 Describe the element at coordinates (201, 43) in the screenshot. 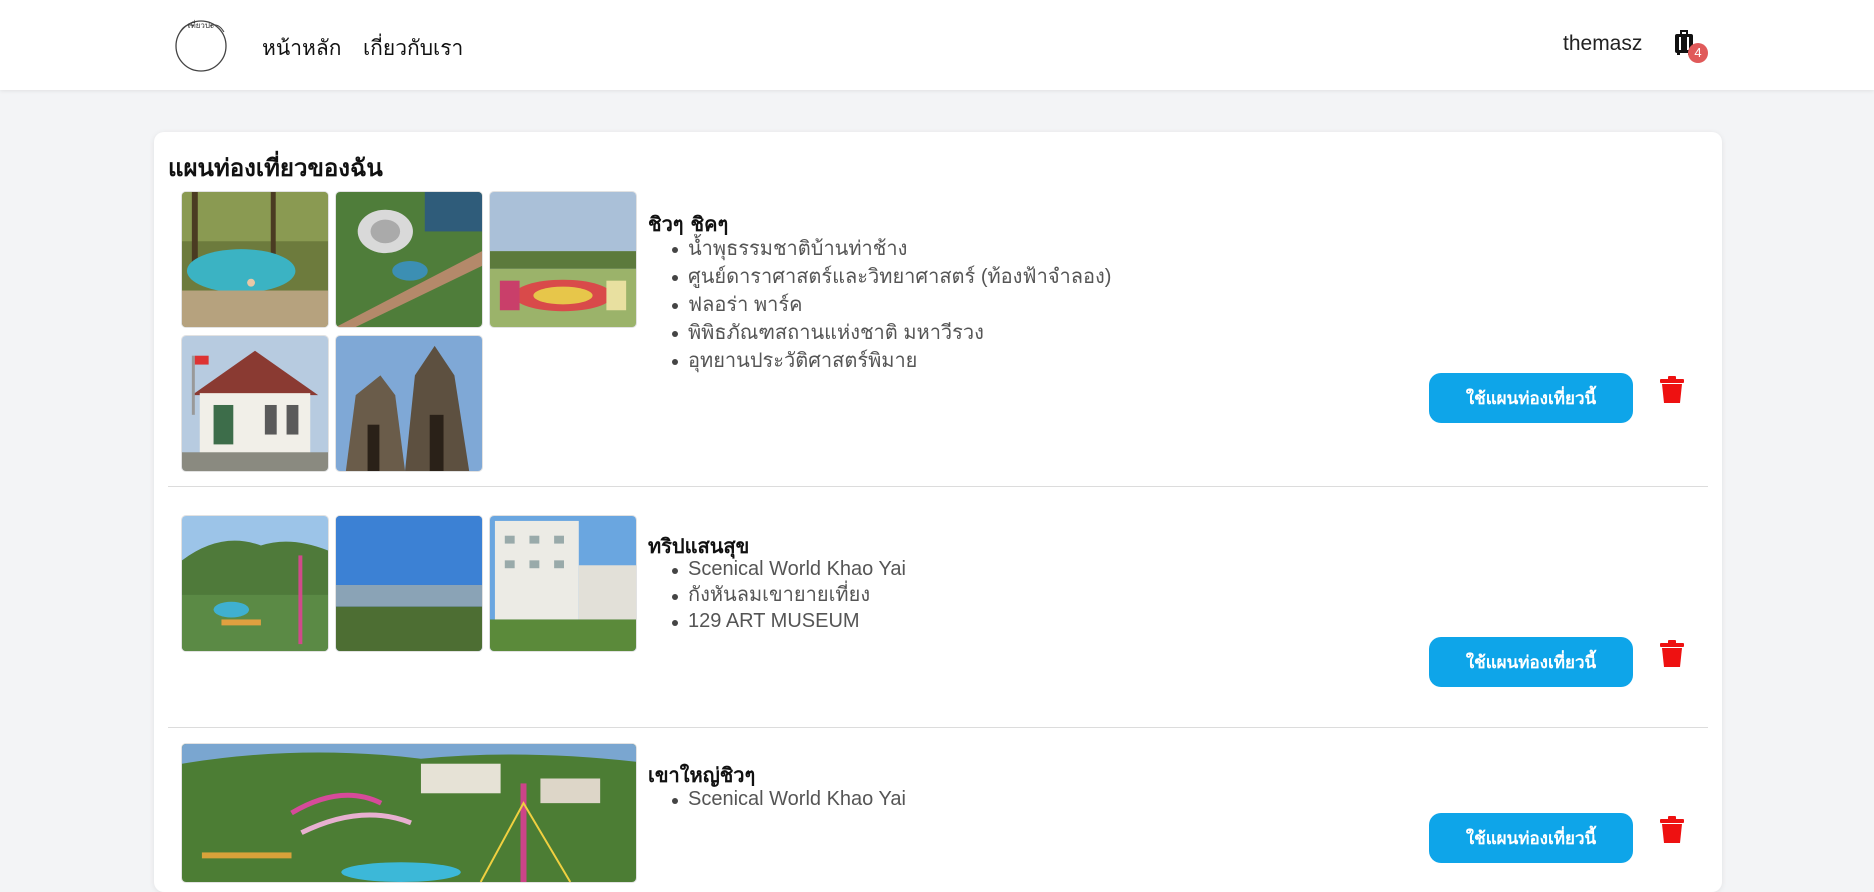

I see `logo: เที่ยวปะ` at that location.